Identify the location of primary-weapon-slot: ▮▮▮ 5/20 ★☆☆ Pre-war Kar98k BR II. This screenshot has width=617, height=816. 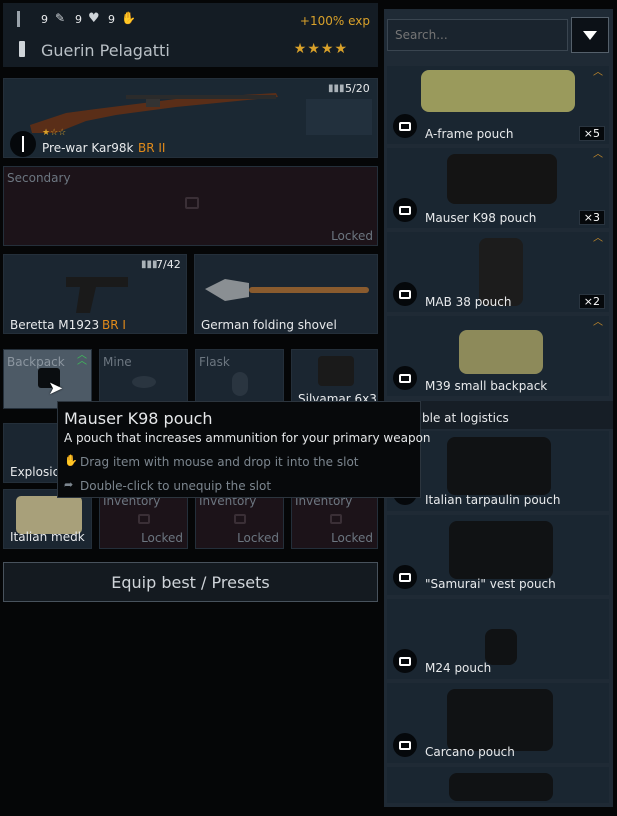
(190, 118).